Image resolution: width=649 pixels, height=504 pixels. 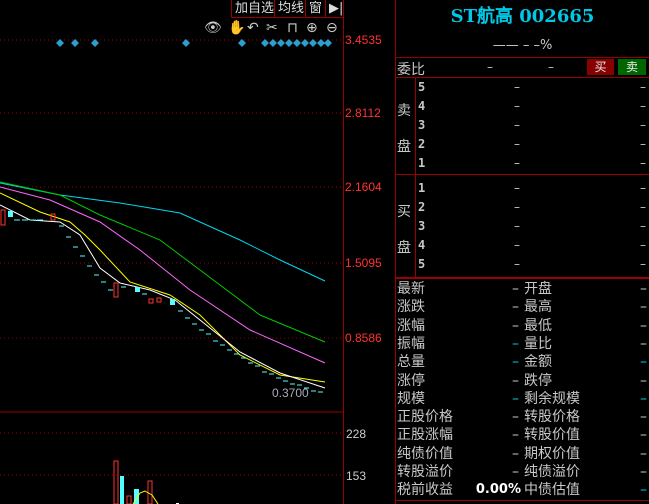 I want to click on sell-level: 5, so click(x=422, y=87).